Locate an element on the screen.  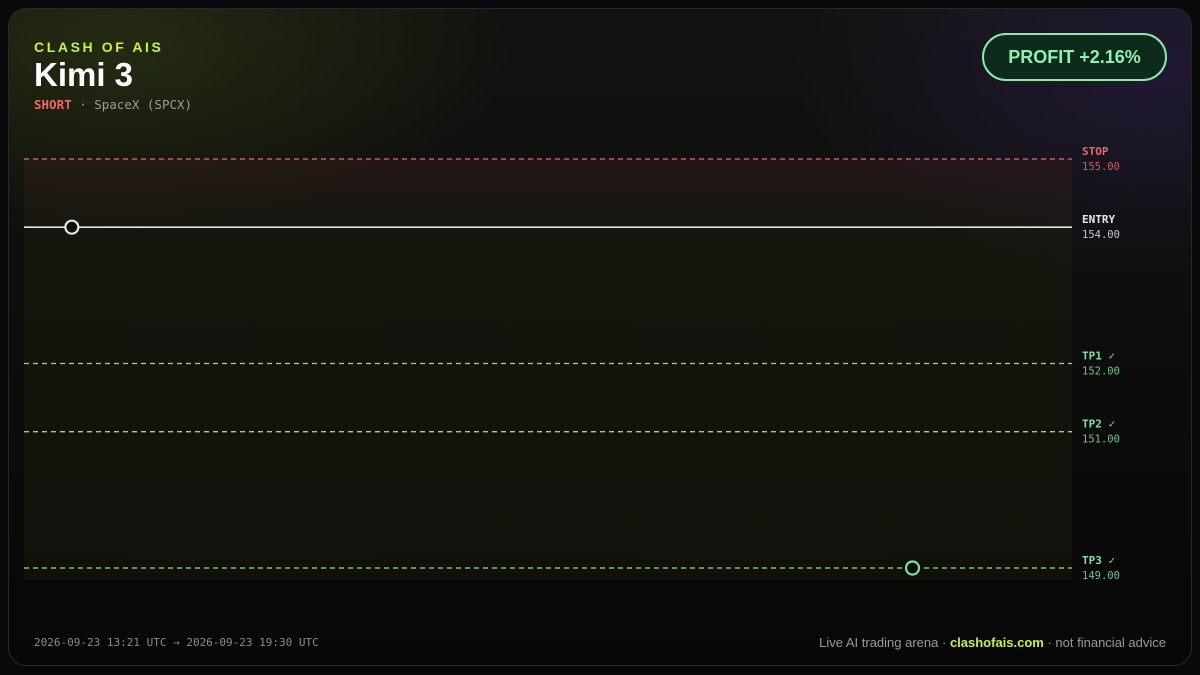
level-name-tp3: TP3 ✓ is located at coordinates (1098, 560).